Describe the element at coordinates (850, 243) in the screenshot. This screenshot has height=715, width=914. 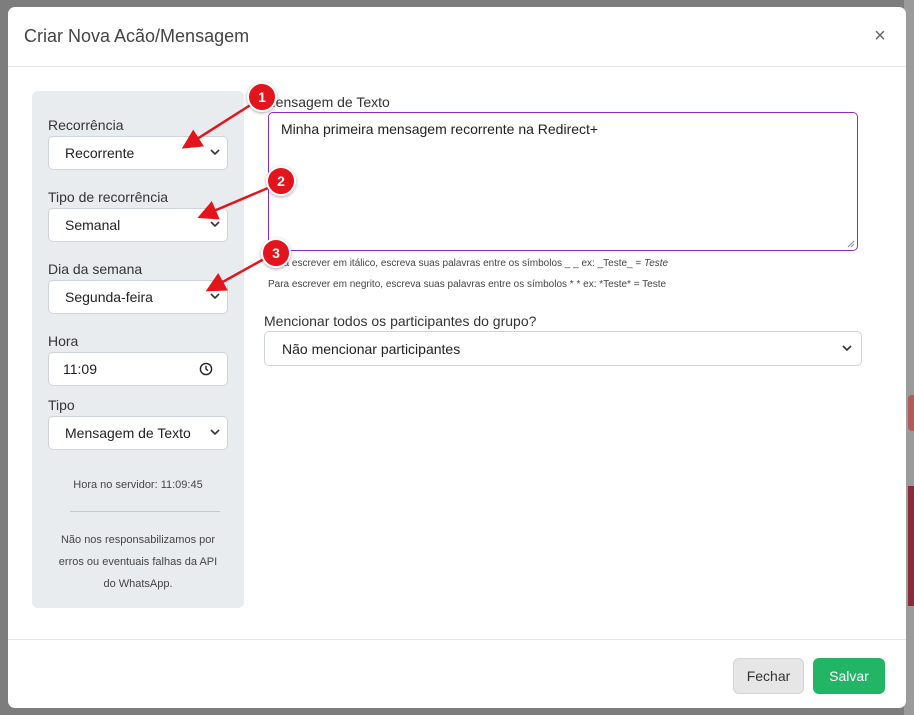
I see `resize-handle-icon` at that location.